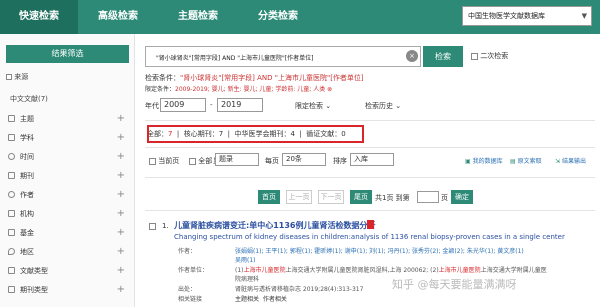 This screenshot has width=600, height=307. I want to click on clear-icon: ×, so click(412, 56).